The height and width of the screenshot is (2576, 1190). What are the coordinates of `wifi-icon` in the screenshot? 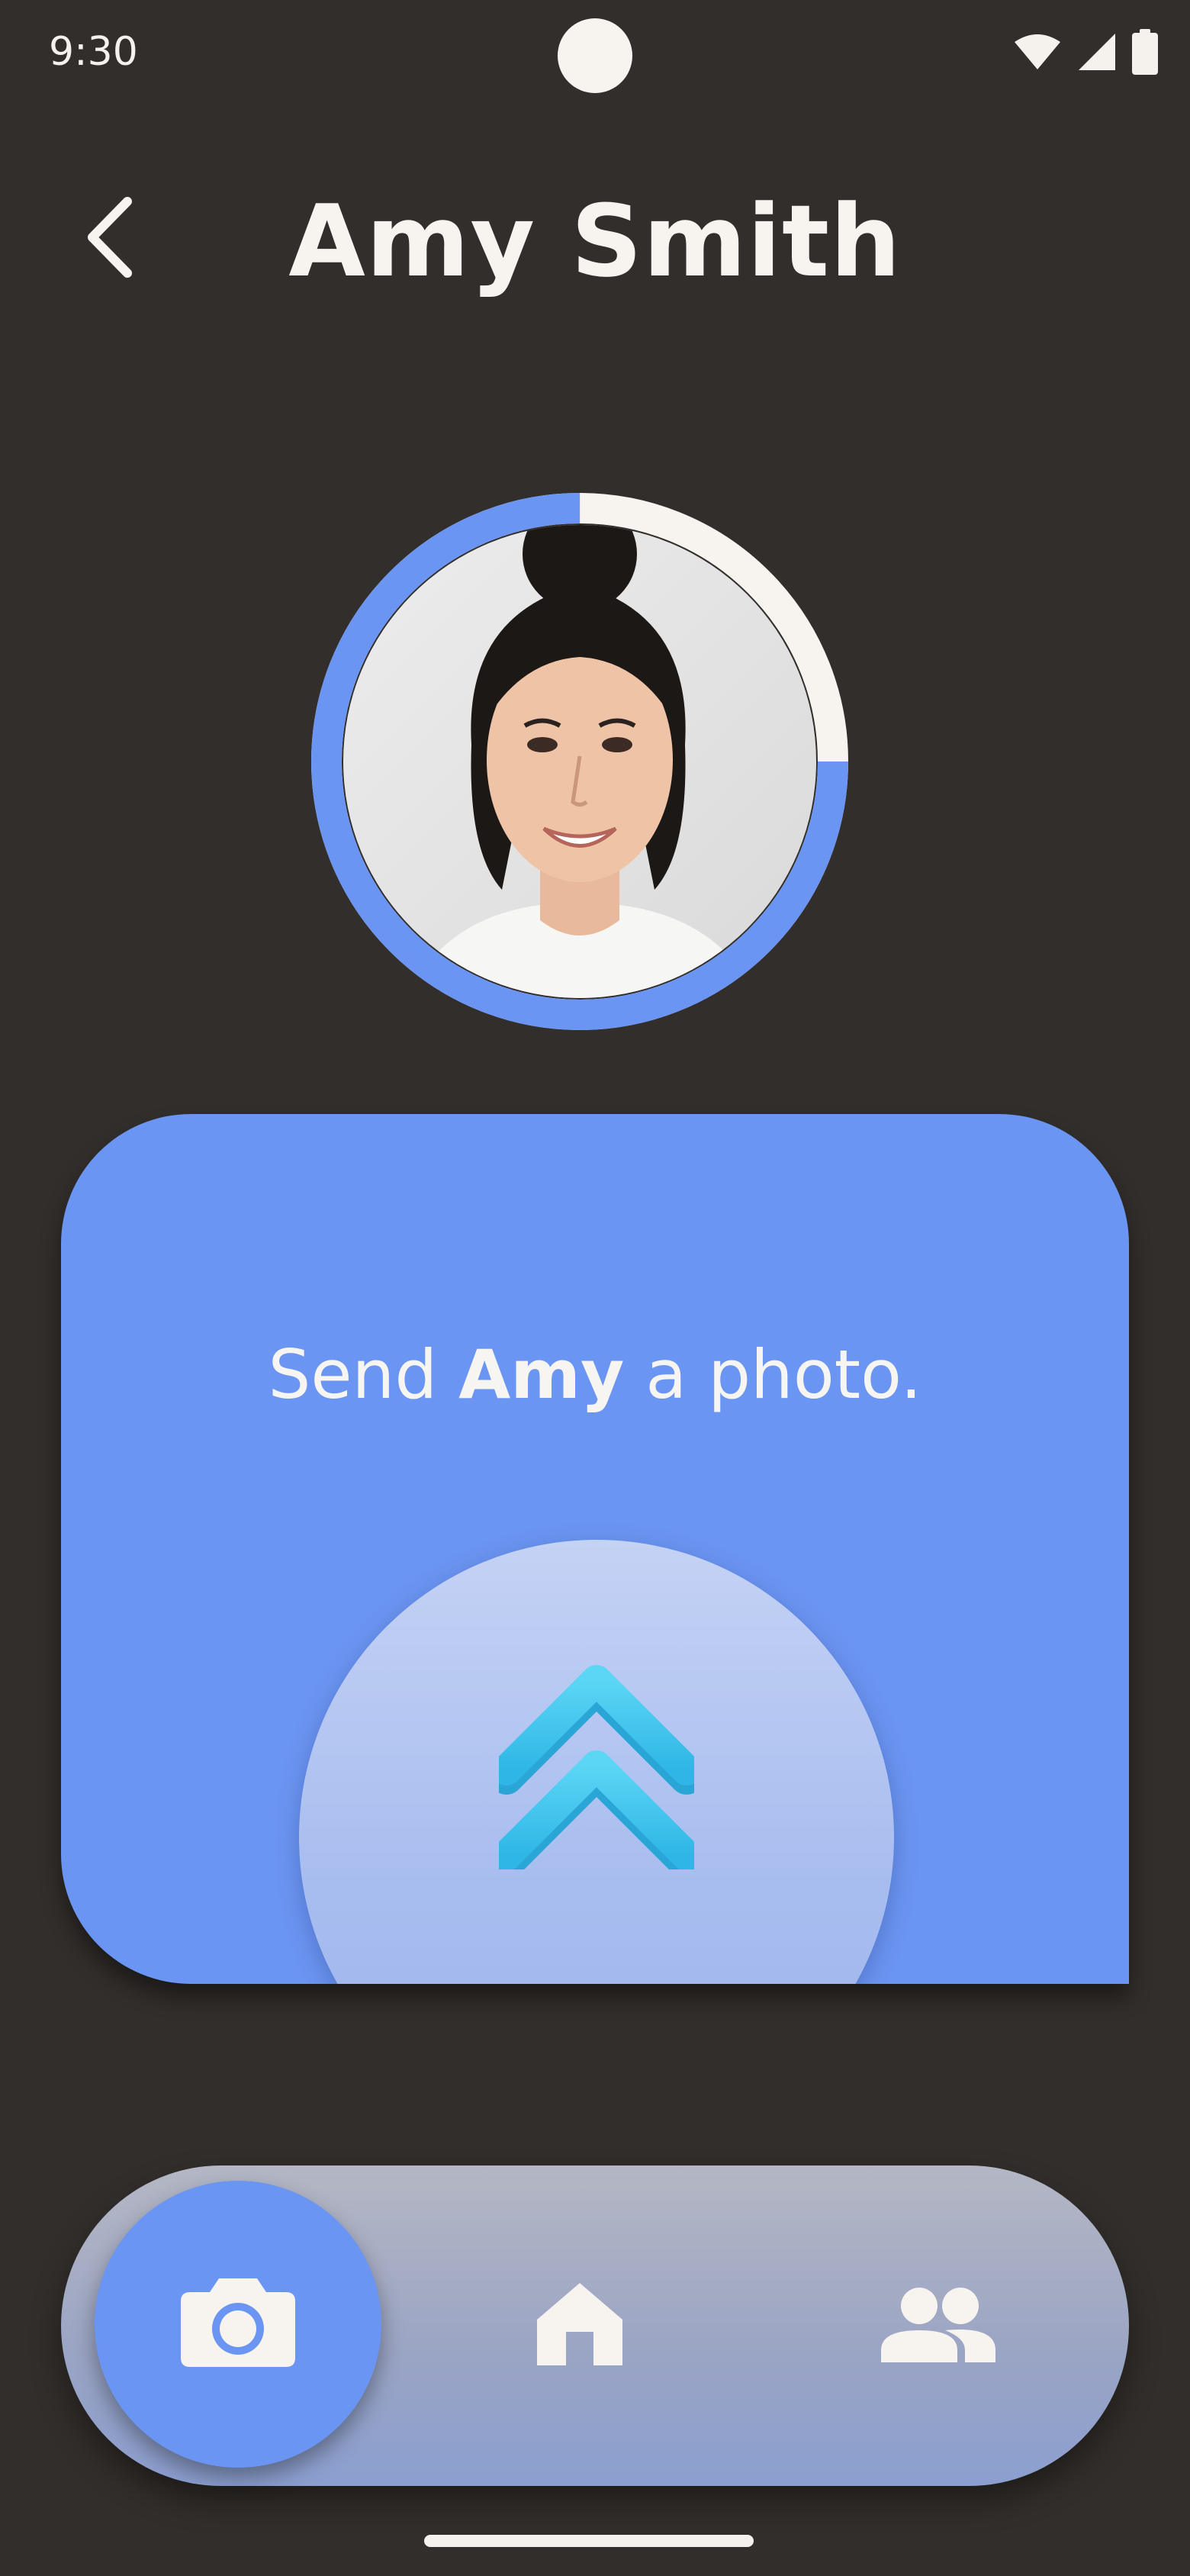 It's located at (1037, 52).